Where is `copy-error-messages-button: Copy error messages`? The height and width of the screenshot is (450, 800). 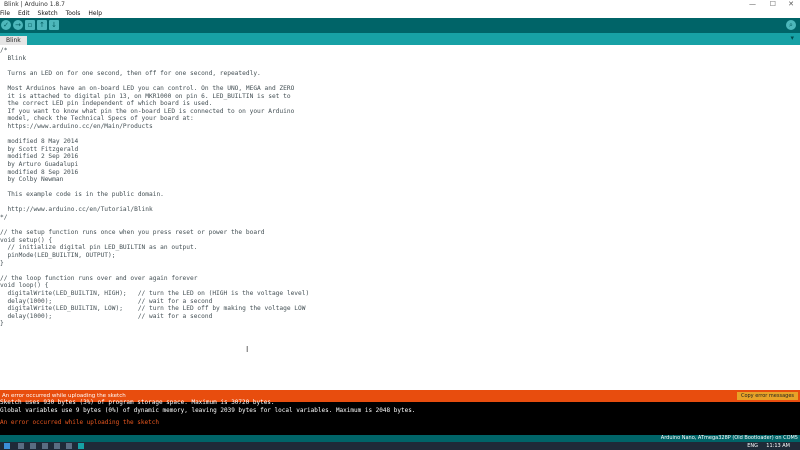
copy-error-messages-button: Copy error messages is located at coordinates (767, 396).